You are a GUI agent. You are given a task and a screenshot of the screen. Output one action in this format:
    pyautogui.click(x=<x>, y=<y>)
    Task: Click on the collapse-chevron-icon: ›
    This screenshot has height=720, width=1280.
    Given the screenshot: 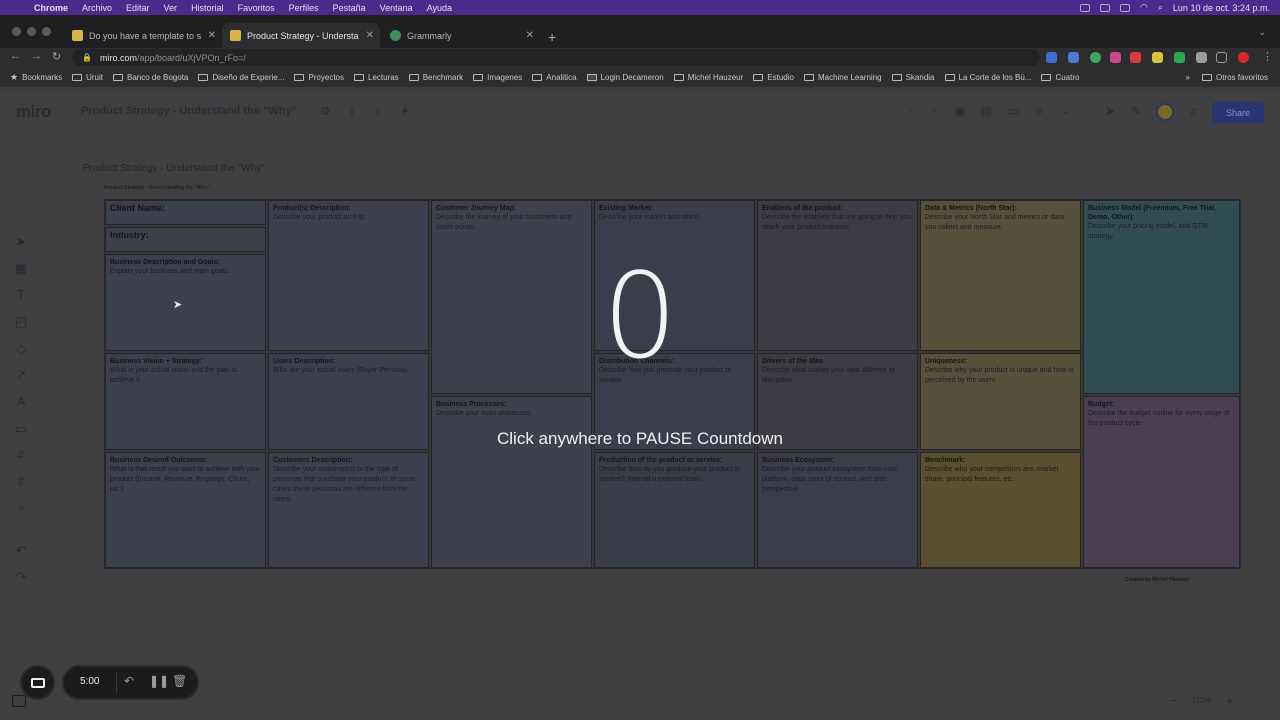 What is the action you would take?
    pyautogui.click(x=911, y=111)
    